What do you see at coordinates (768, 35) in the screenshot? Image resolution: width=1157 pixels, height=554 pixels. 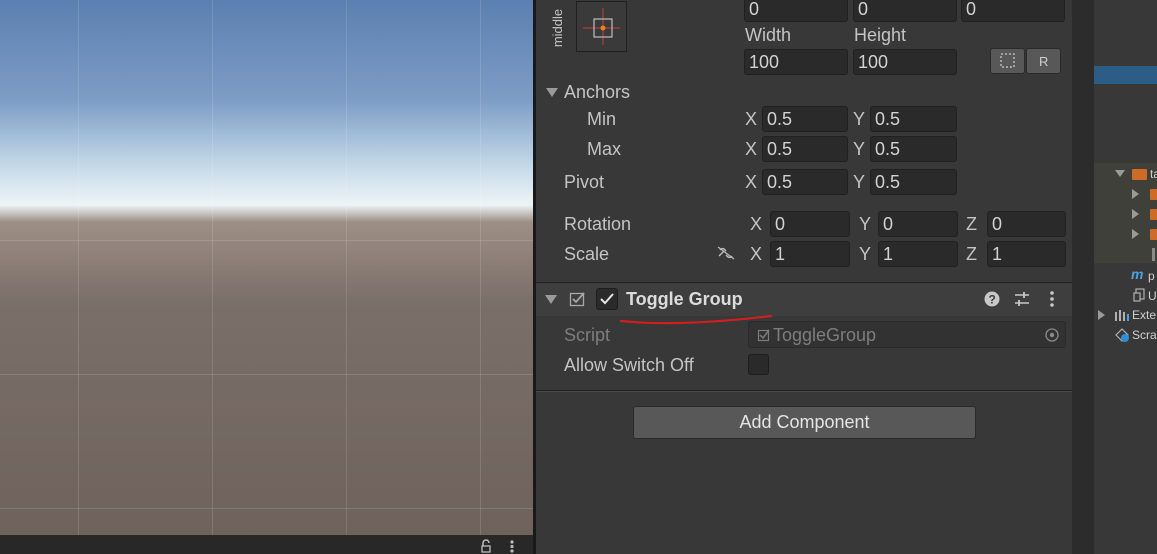 I see `width-label: Width` at bounding box center [768, 35].